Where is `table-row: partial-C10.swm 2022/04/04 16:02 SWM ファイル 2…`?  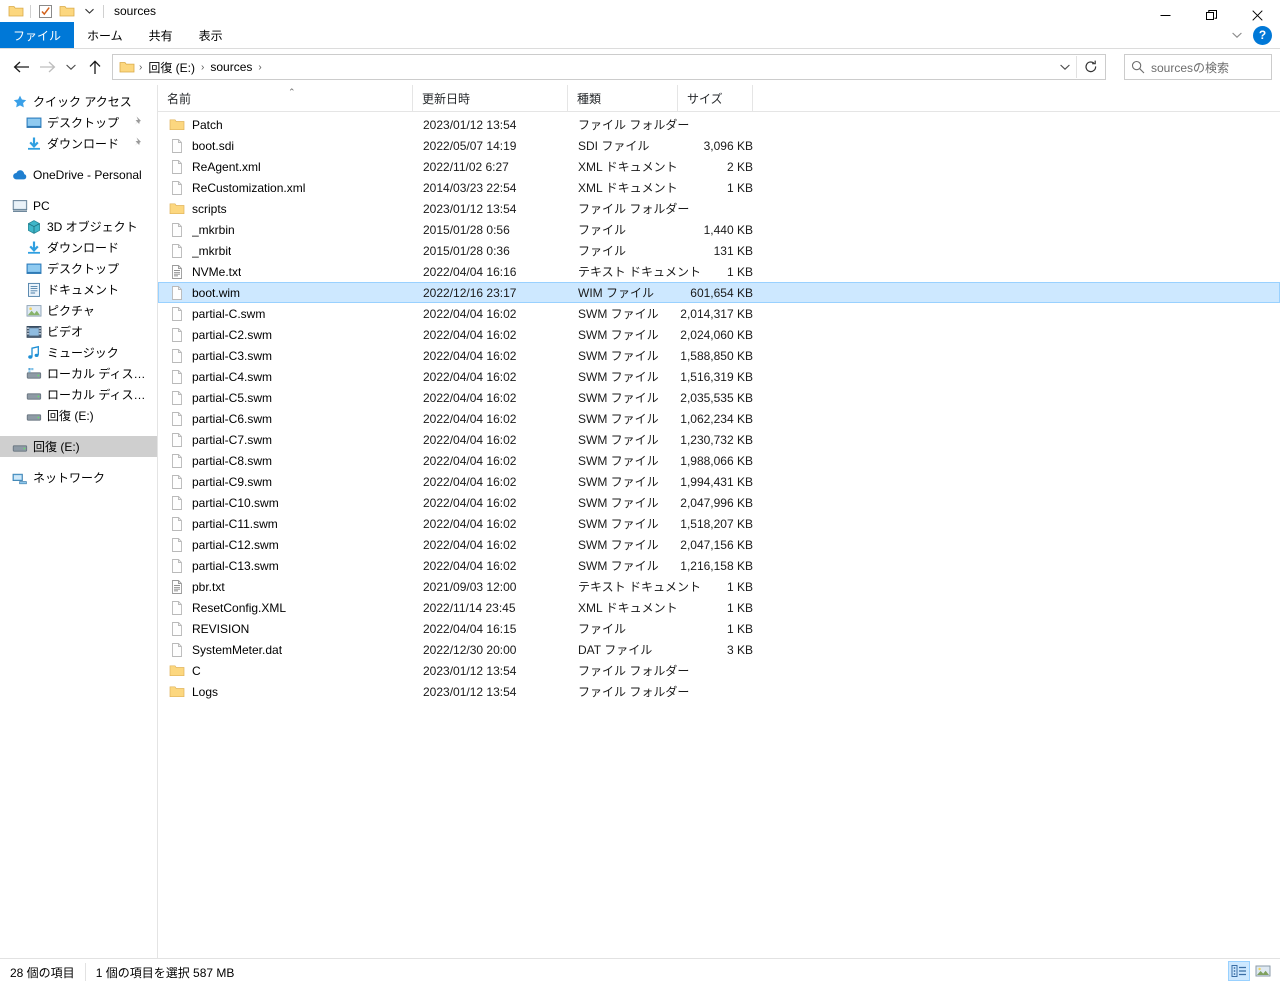 table-row: partial-C10.swm 2022/04/04 16:02 SWM ファイル 2… is located at coordinates (719, 502).